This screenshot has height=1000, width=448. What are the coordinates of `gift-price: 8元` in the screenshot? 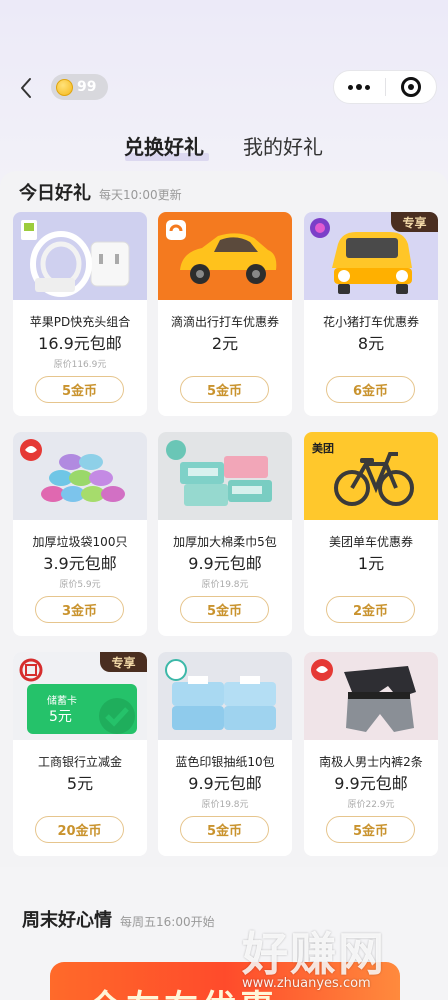 It's located at (371, 343).